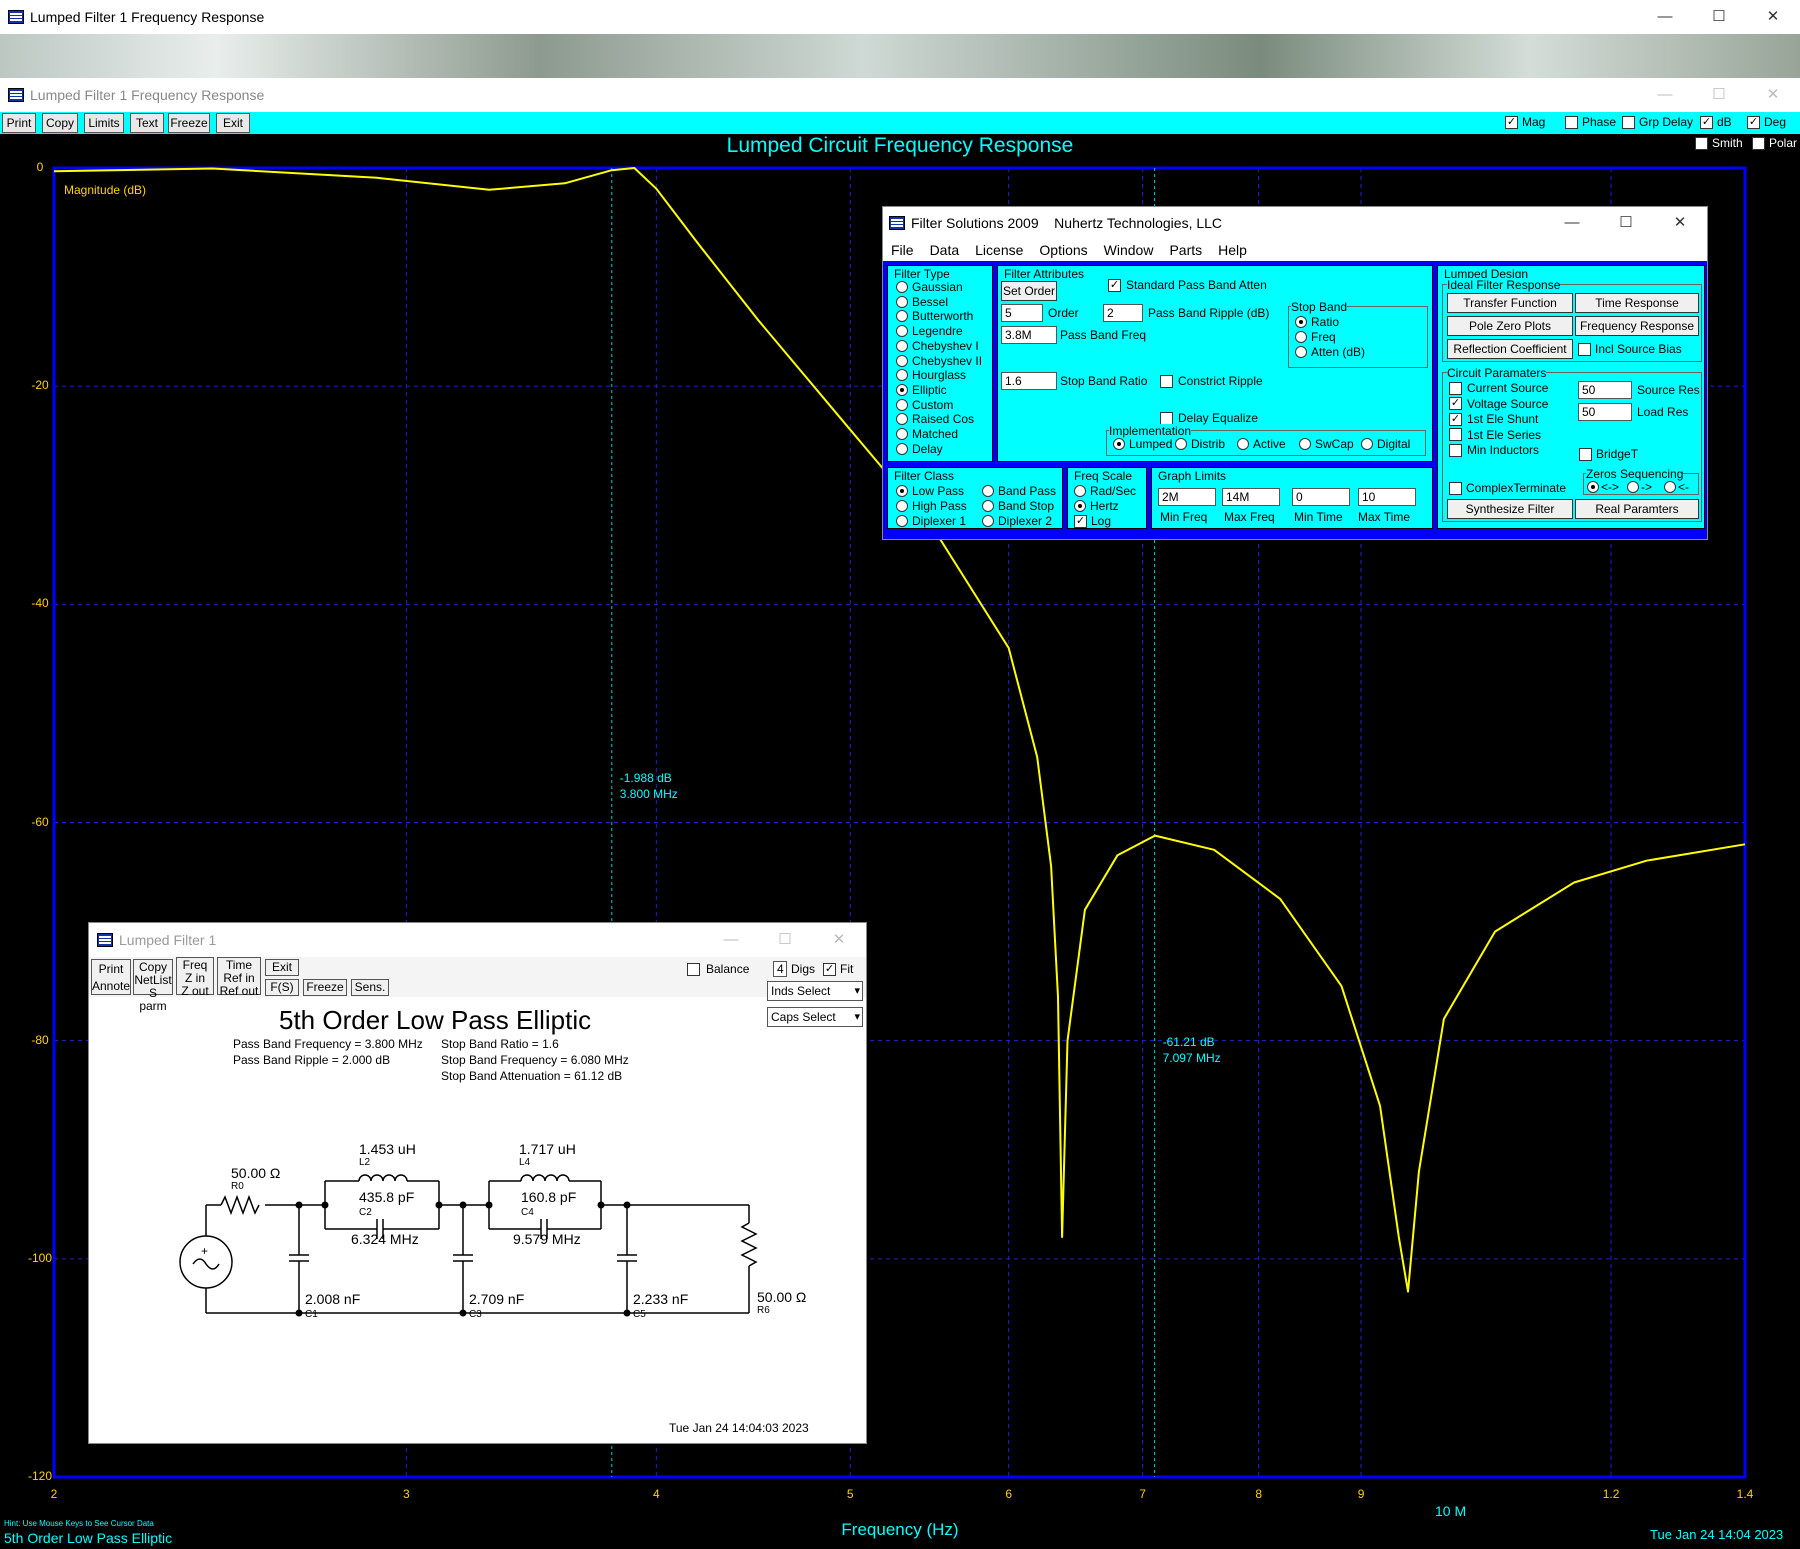  I want to click on zeros-left-radio: <-, so click(1676, 487).